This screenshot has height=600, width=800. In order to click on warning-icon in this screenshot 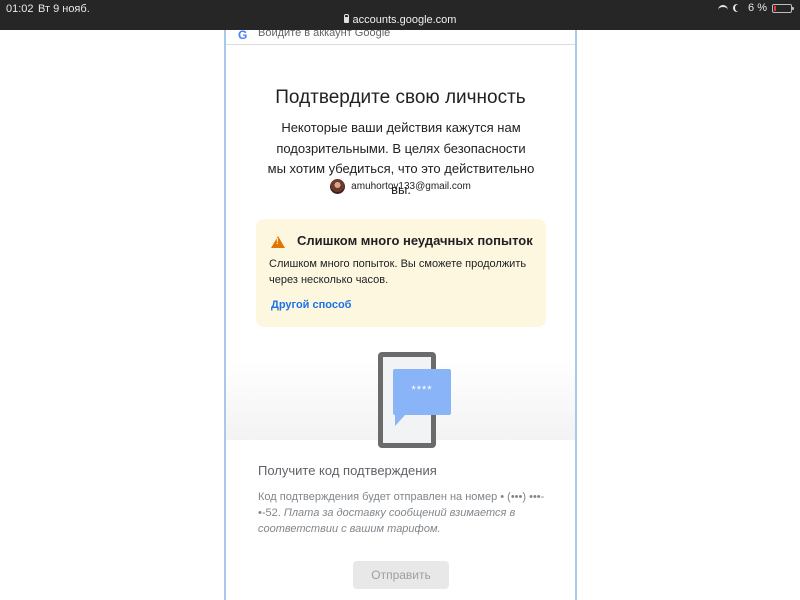, I will do `click(278, 242)`.